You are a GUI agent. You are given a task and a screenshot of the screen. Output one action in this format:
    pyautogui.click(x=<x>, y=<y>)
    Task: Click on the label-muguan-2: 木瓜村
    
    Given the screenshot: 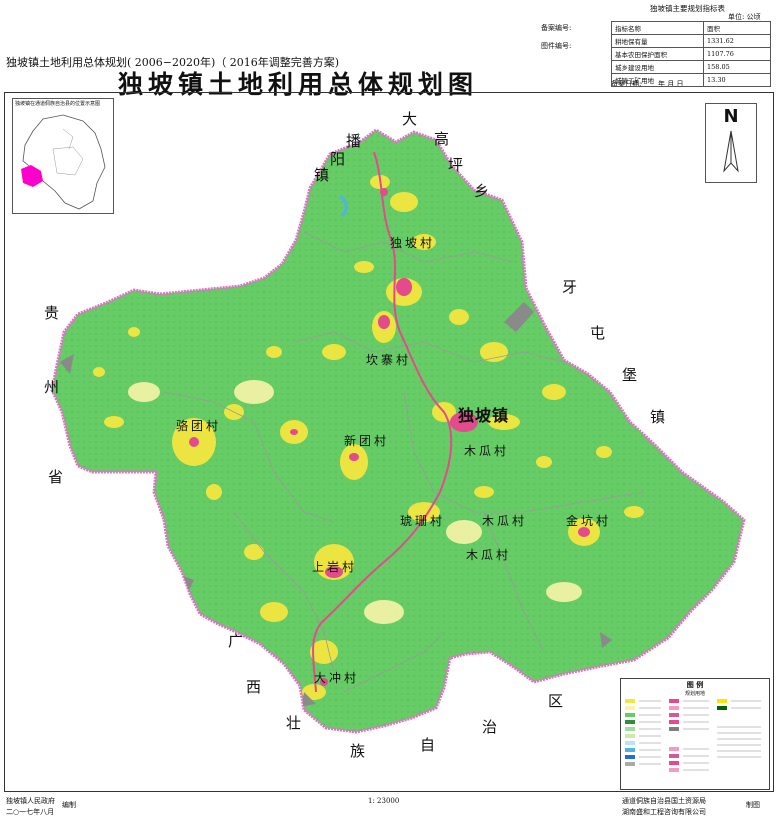 What is the action you would take?
    pyautogui.click(x=505, y=521)
    